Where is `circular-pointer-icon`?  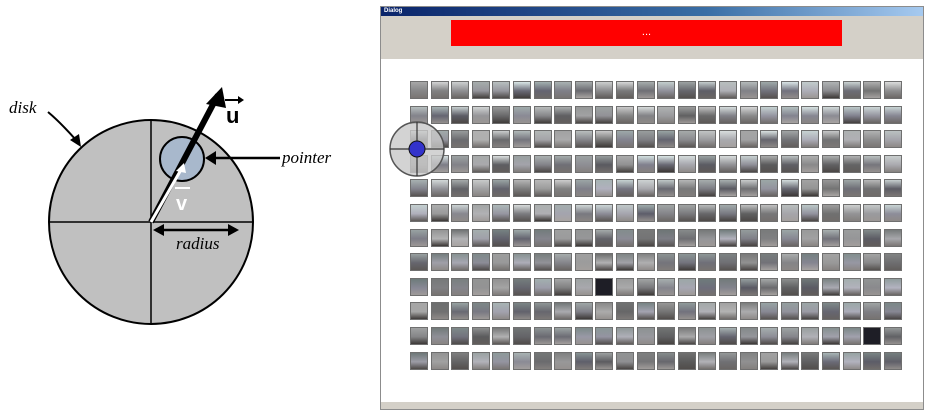
circular-pointer-icon is located at coordinates (417, 149).